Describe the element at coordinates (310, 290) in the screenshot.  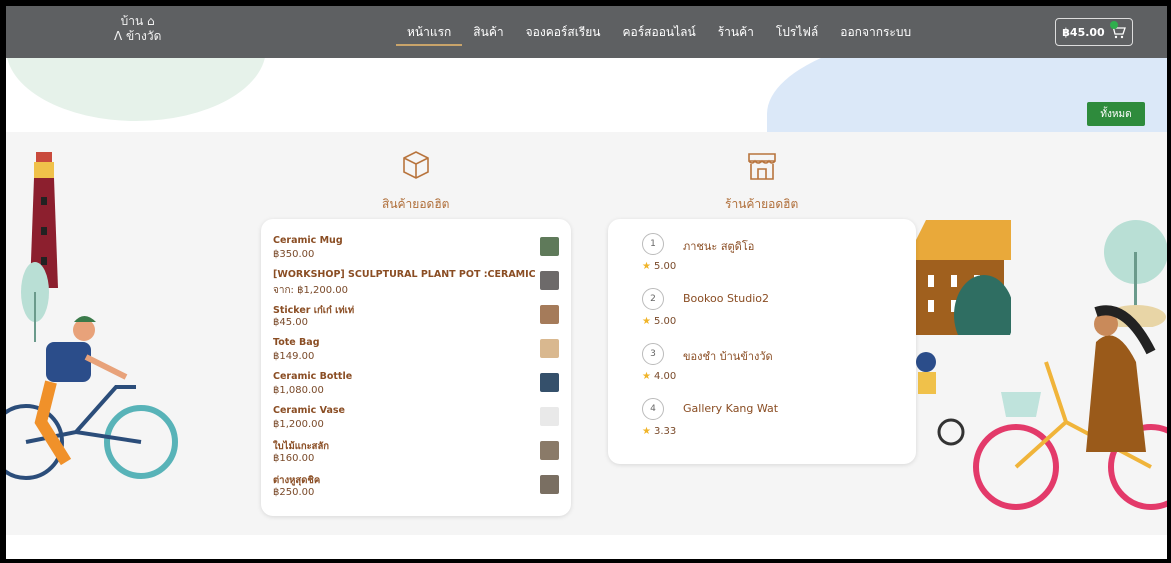
I see `product-price: จาก: ฿1,200.00` at that location.